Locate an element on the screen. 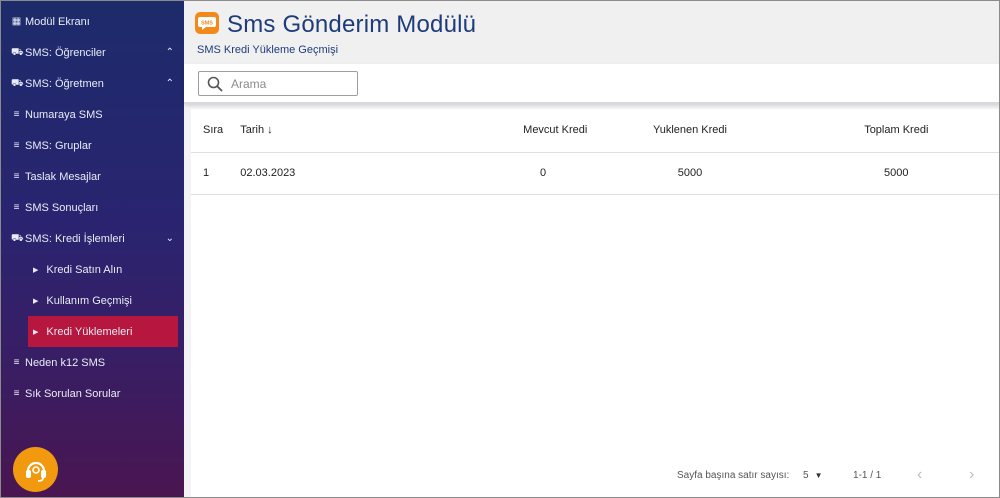  support-button is located at coordinates (35, 469).